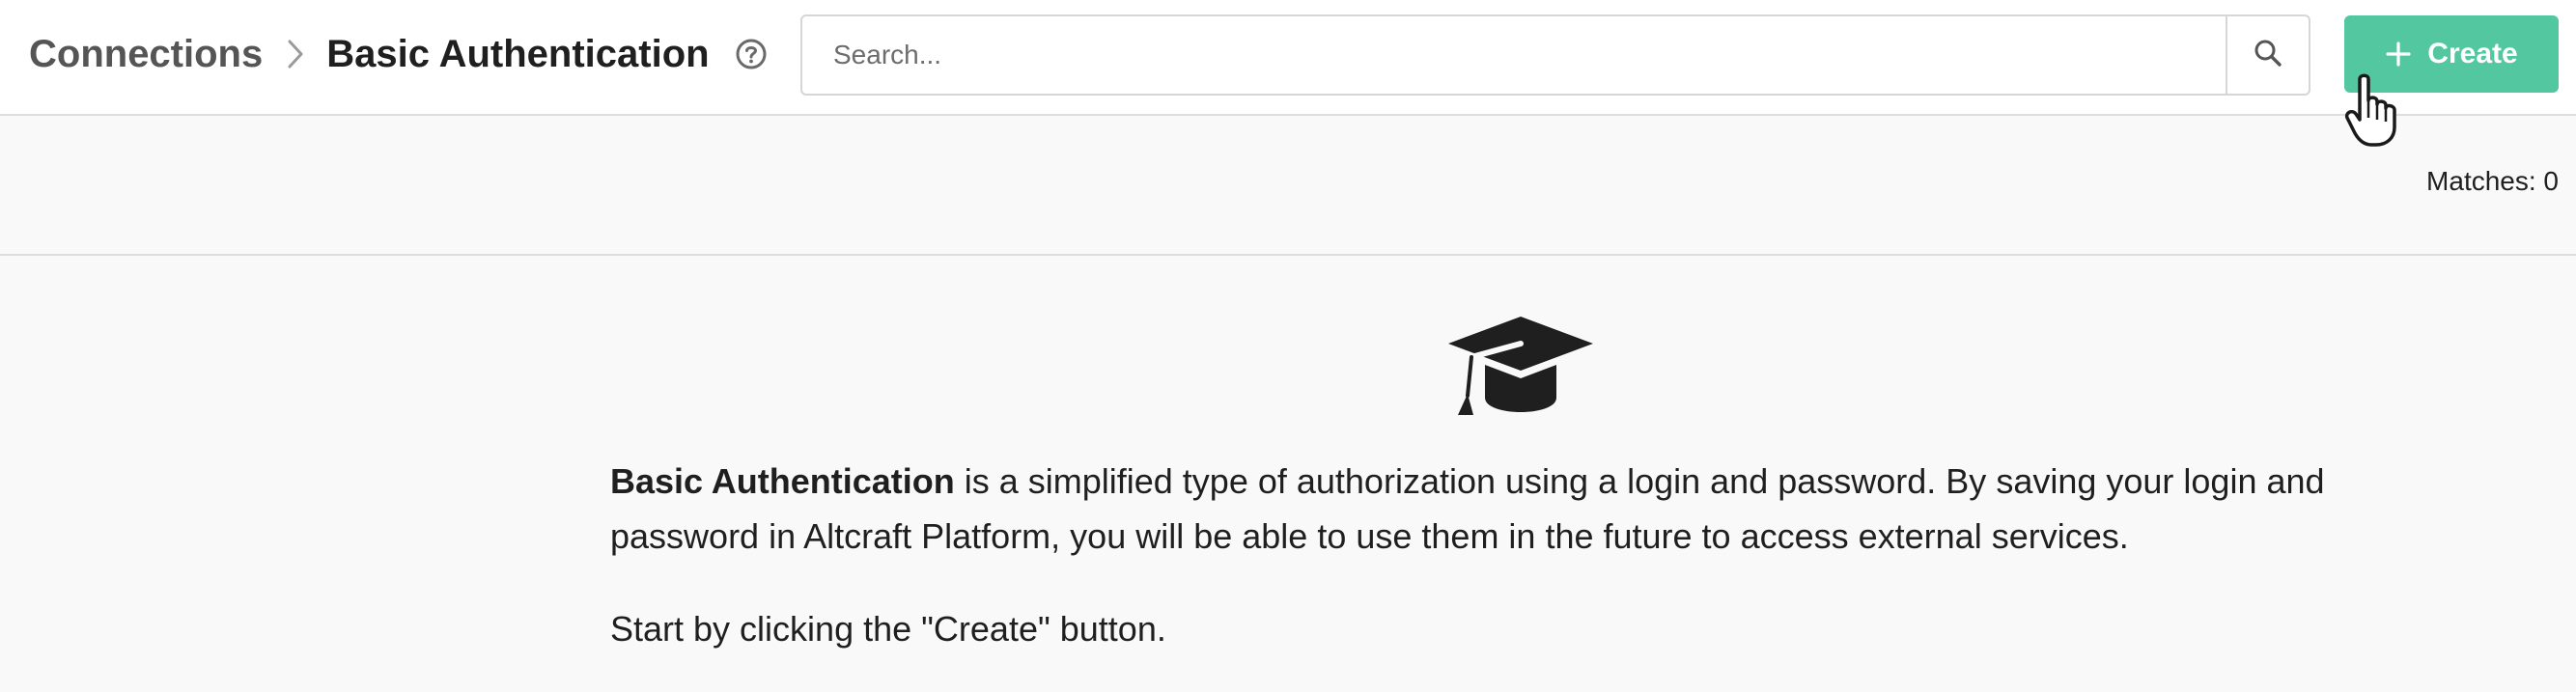  I want to click on page-title: Basic Authentication, so click(518, 53).